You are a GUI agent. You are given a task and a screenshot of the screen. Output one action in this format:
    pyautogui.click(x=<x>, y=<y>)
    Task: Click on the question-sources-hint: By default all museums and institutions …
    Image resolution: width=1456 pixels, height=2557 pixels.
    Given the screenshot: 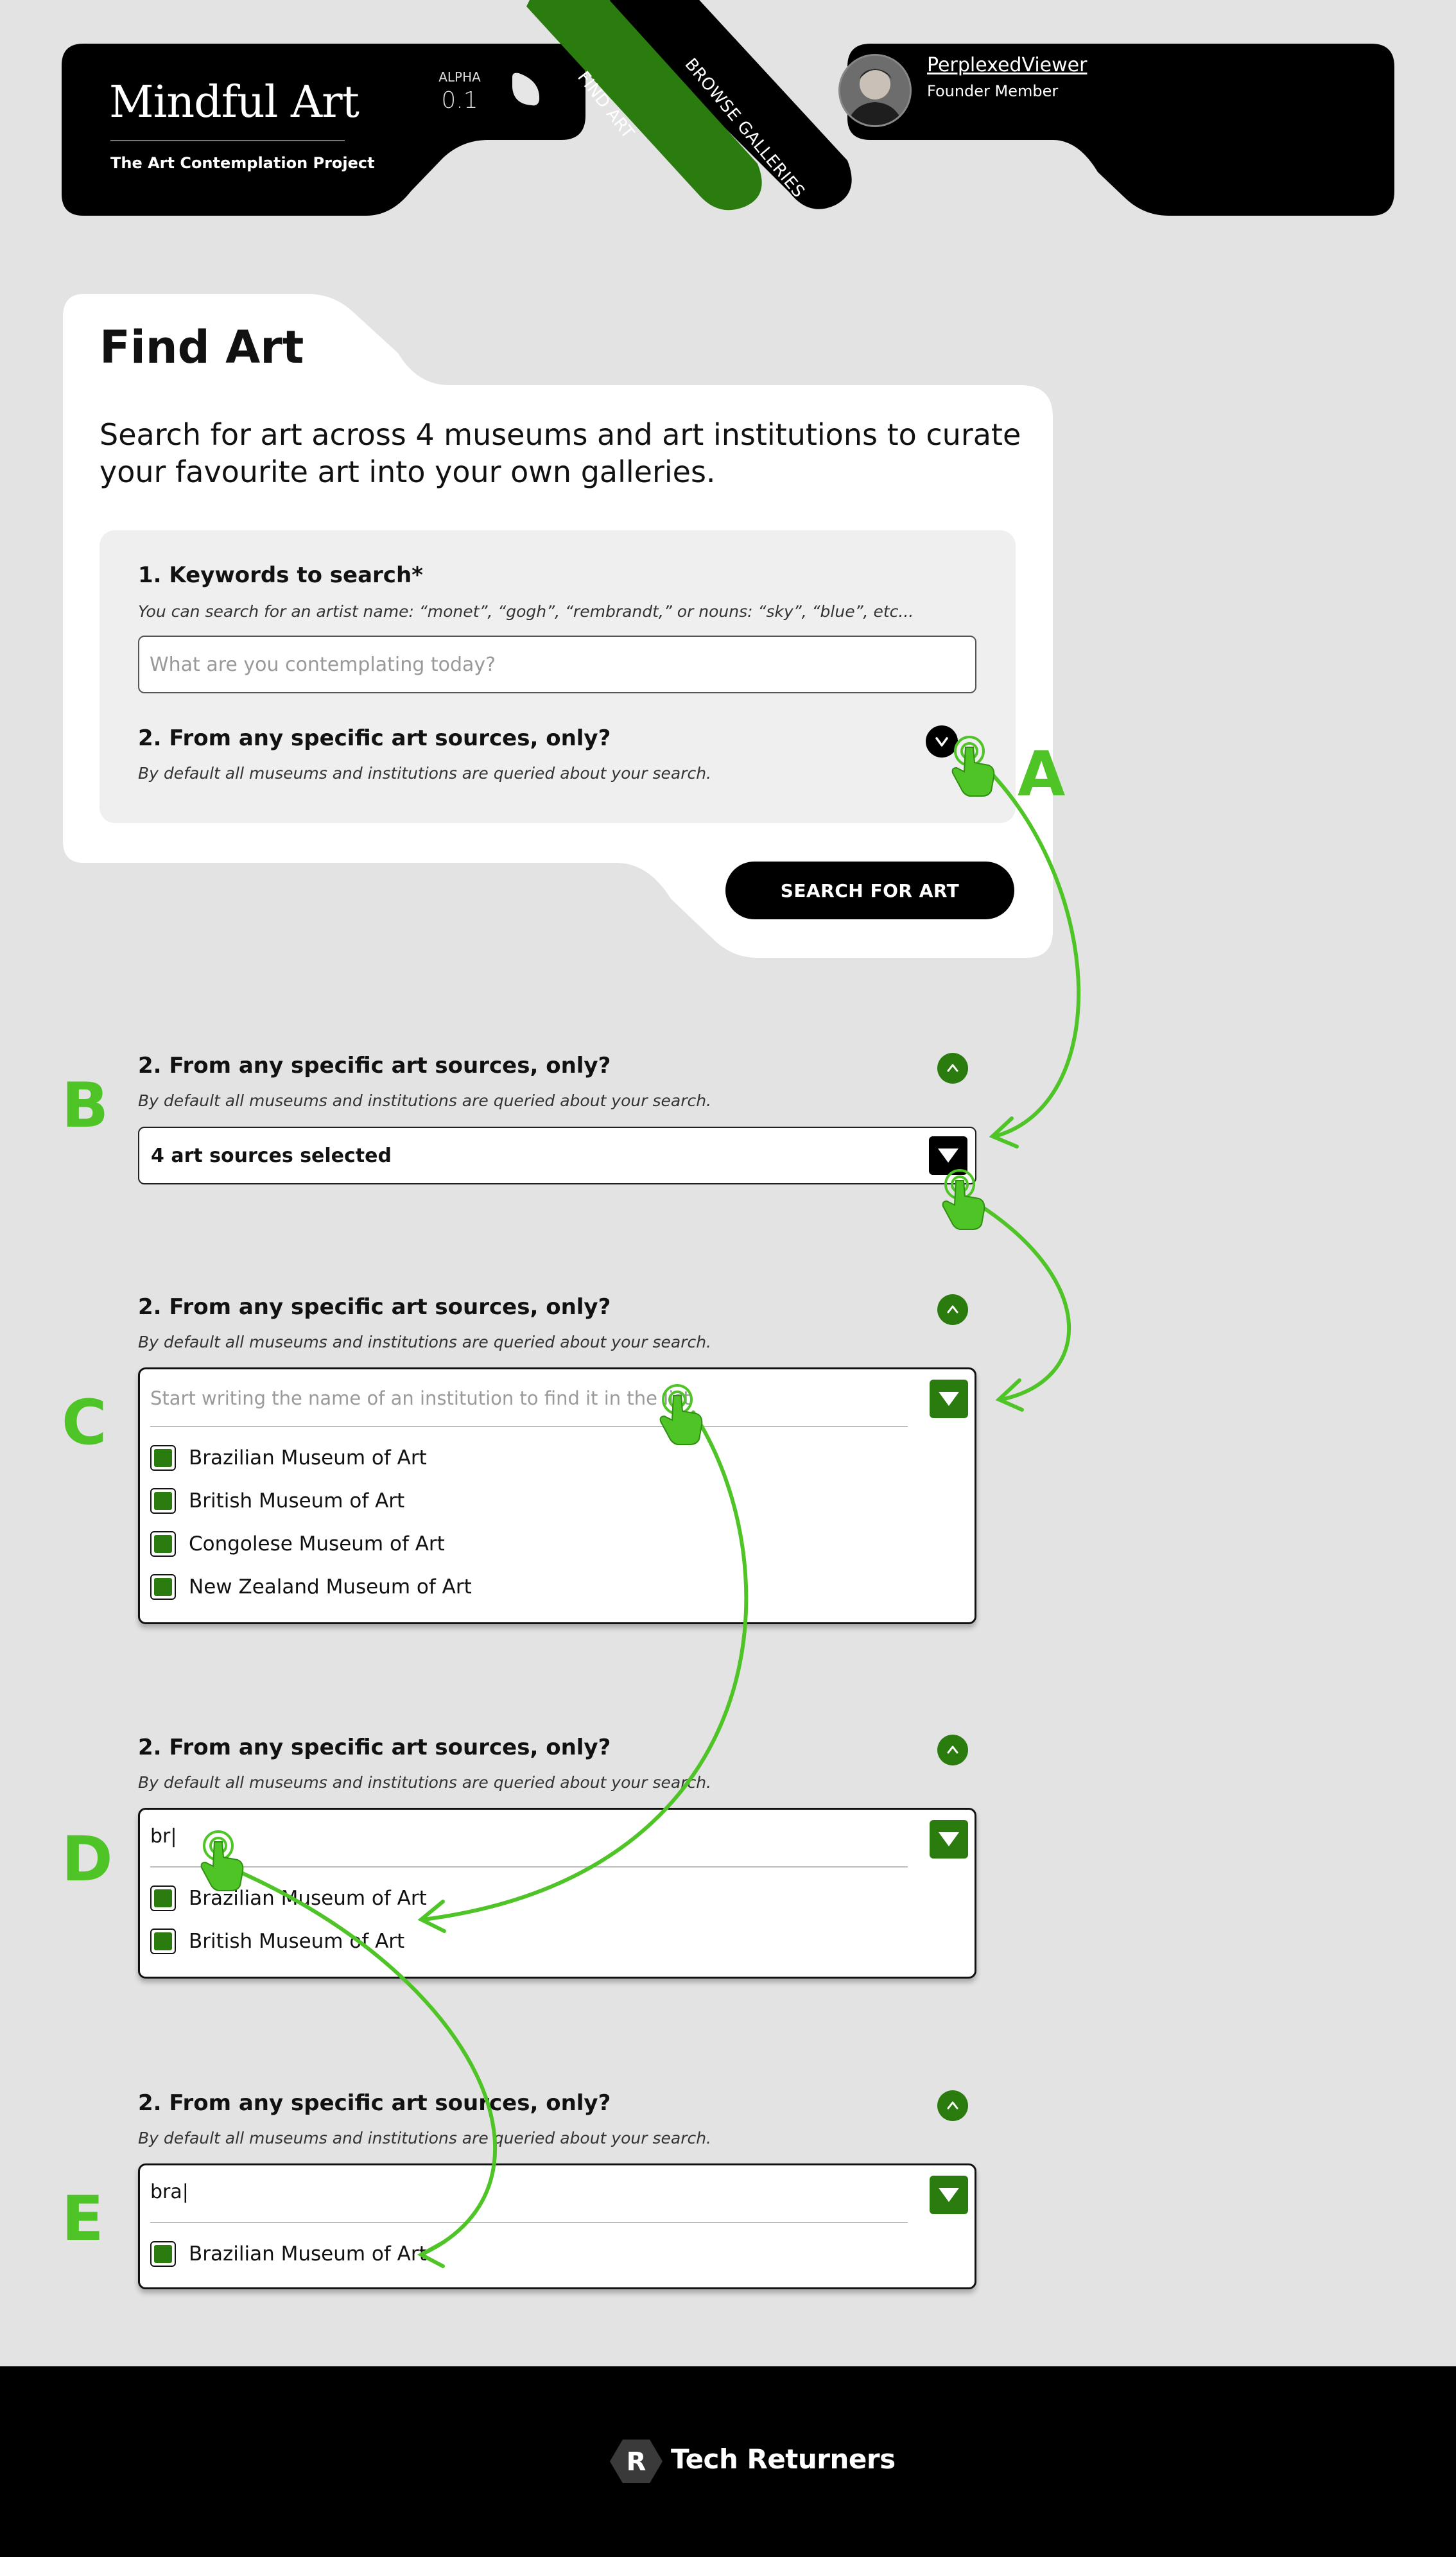 What is the action you would take?
    pyautogui.click(x=425, y=774)
    